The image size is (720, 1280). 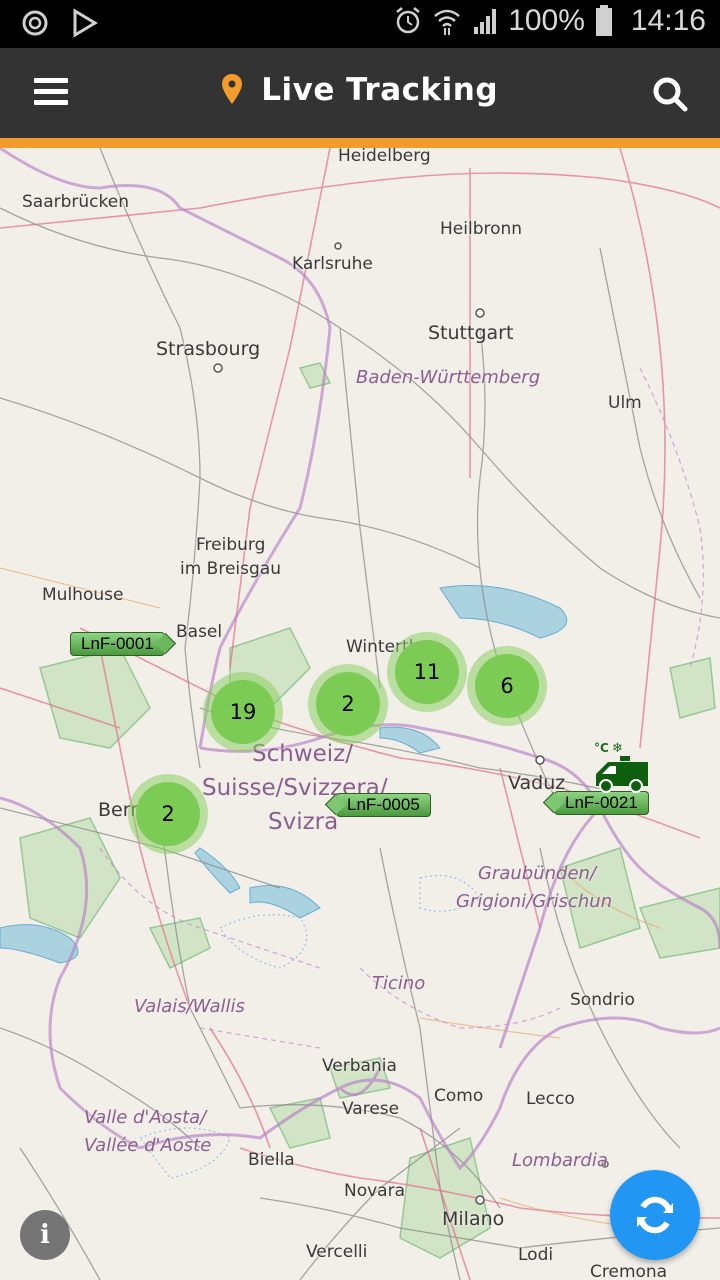 What do you see at coordinates (337, 1252) in the screenshot?
I see `map-label-vercelli: Vercelli` at bounding box center [337, 1252].